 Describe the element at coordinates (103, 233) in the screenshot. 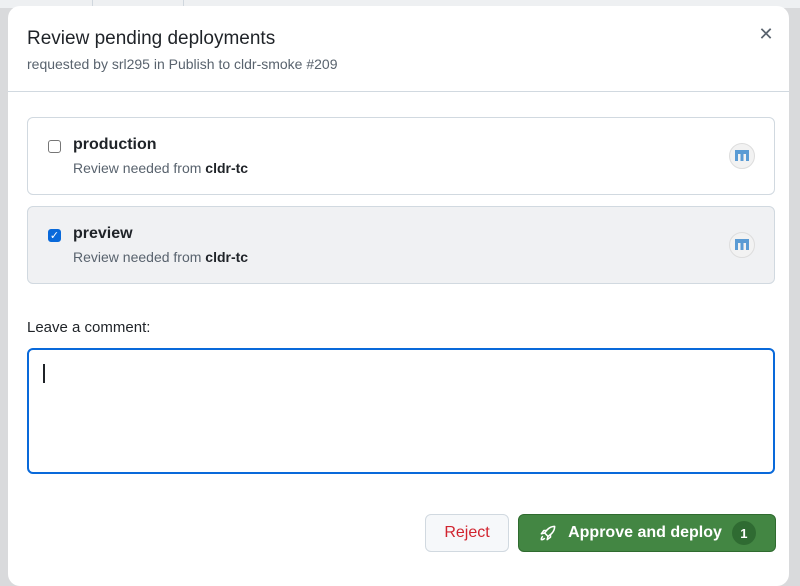

I see `environment-name: preview` at that location.